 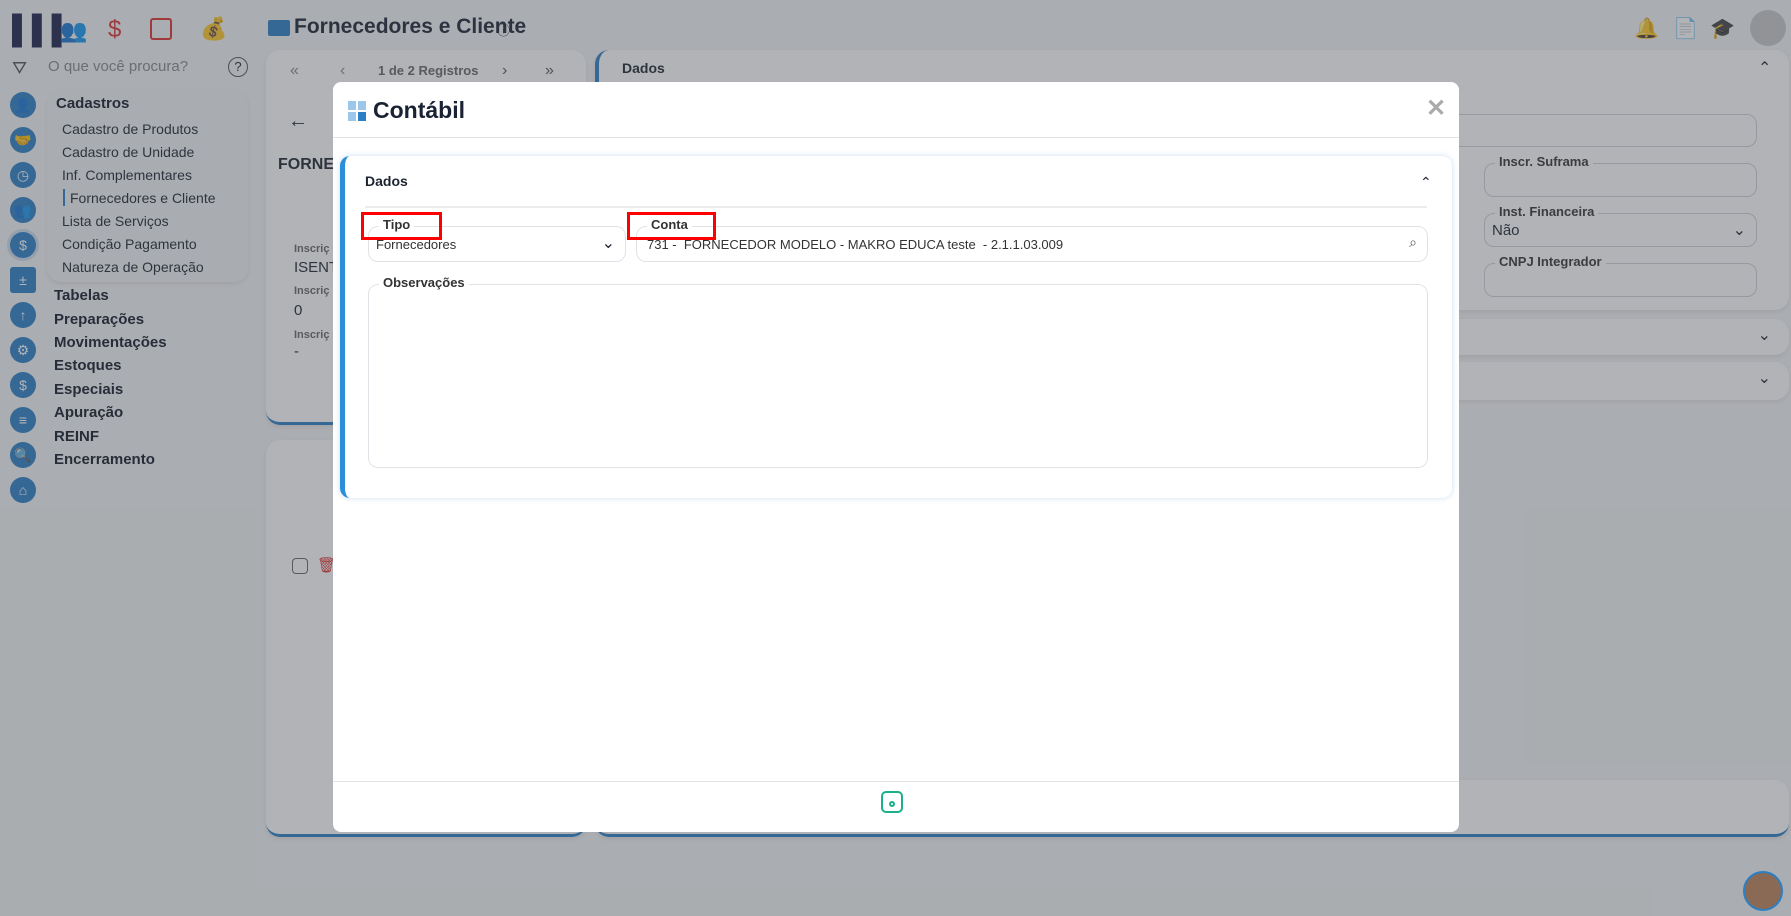 What do you see at coordinates (608, 243) in the screenshot?
I see `chevron-down-icon: ⌄` at bounding box center [608, 243].